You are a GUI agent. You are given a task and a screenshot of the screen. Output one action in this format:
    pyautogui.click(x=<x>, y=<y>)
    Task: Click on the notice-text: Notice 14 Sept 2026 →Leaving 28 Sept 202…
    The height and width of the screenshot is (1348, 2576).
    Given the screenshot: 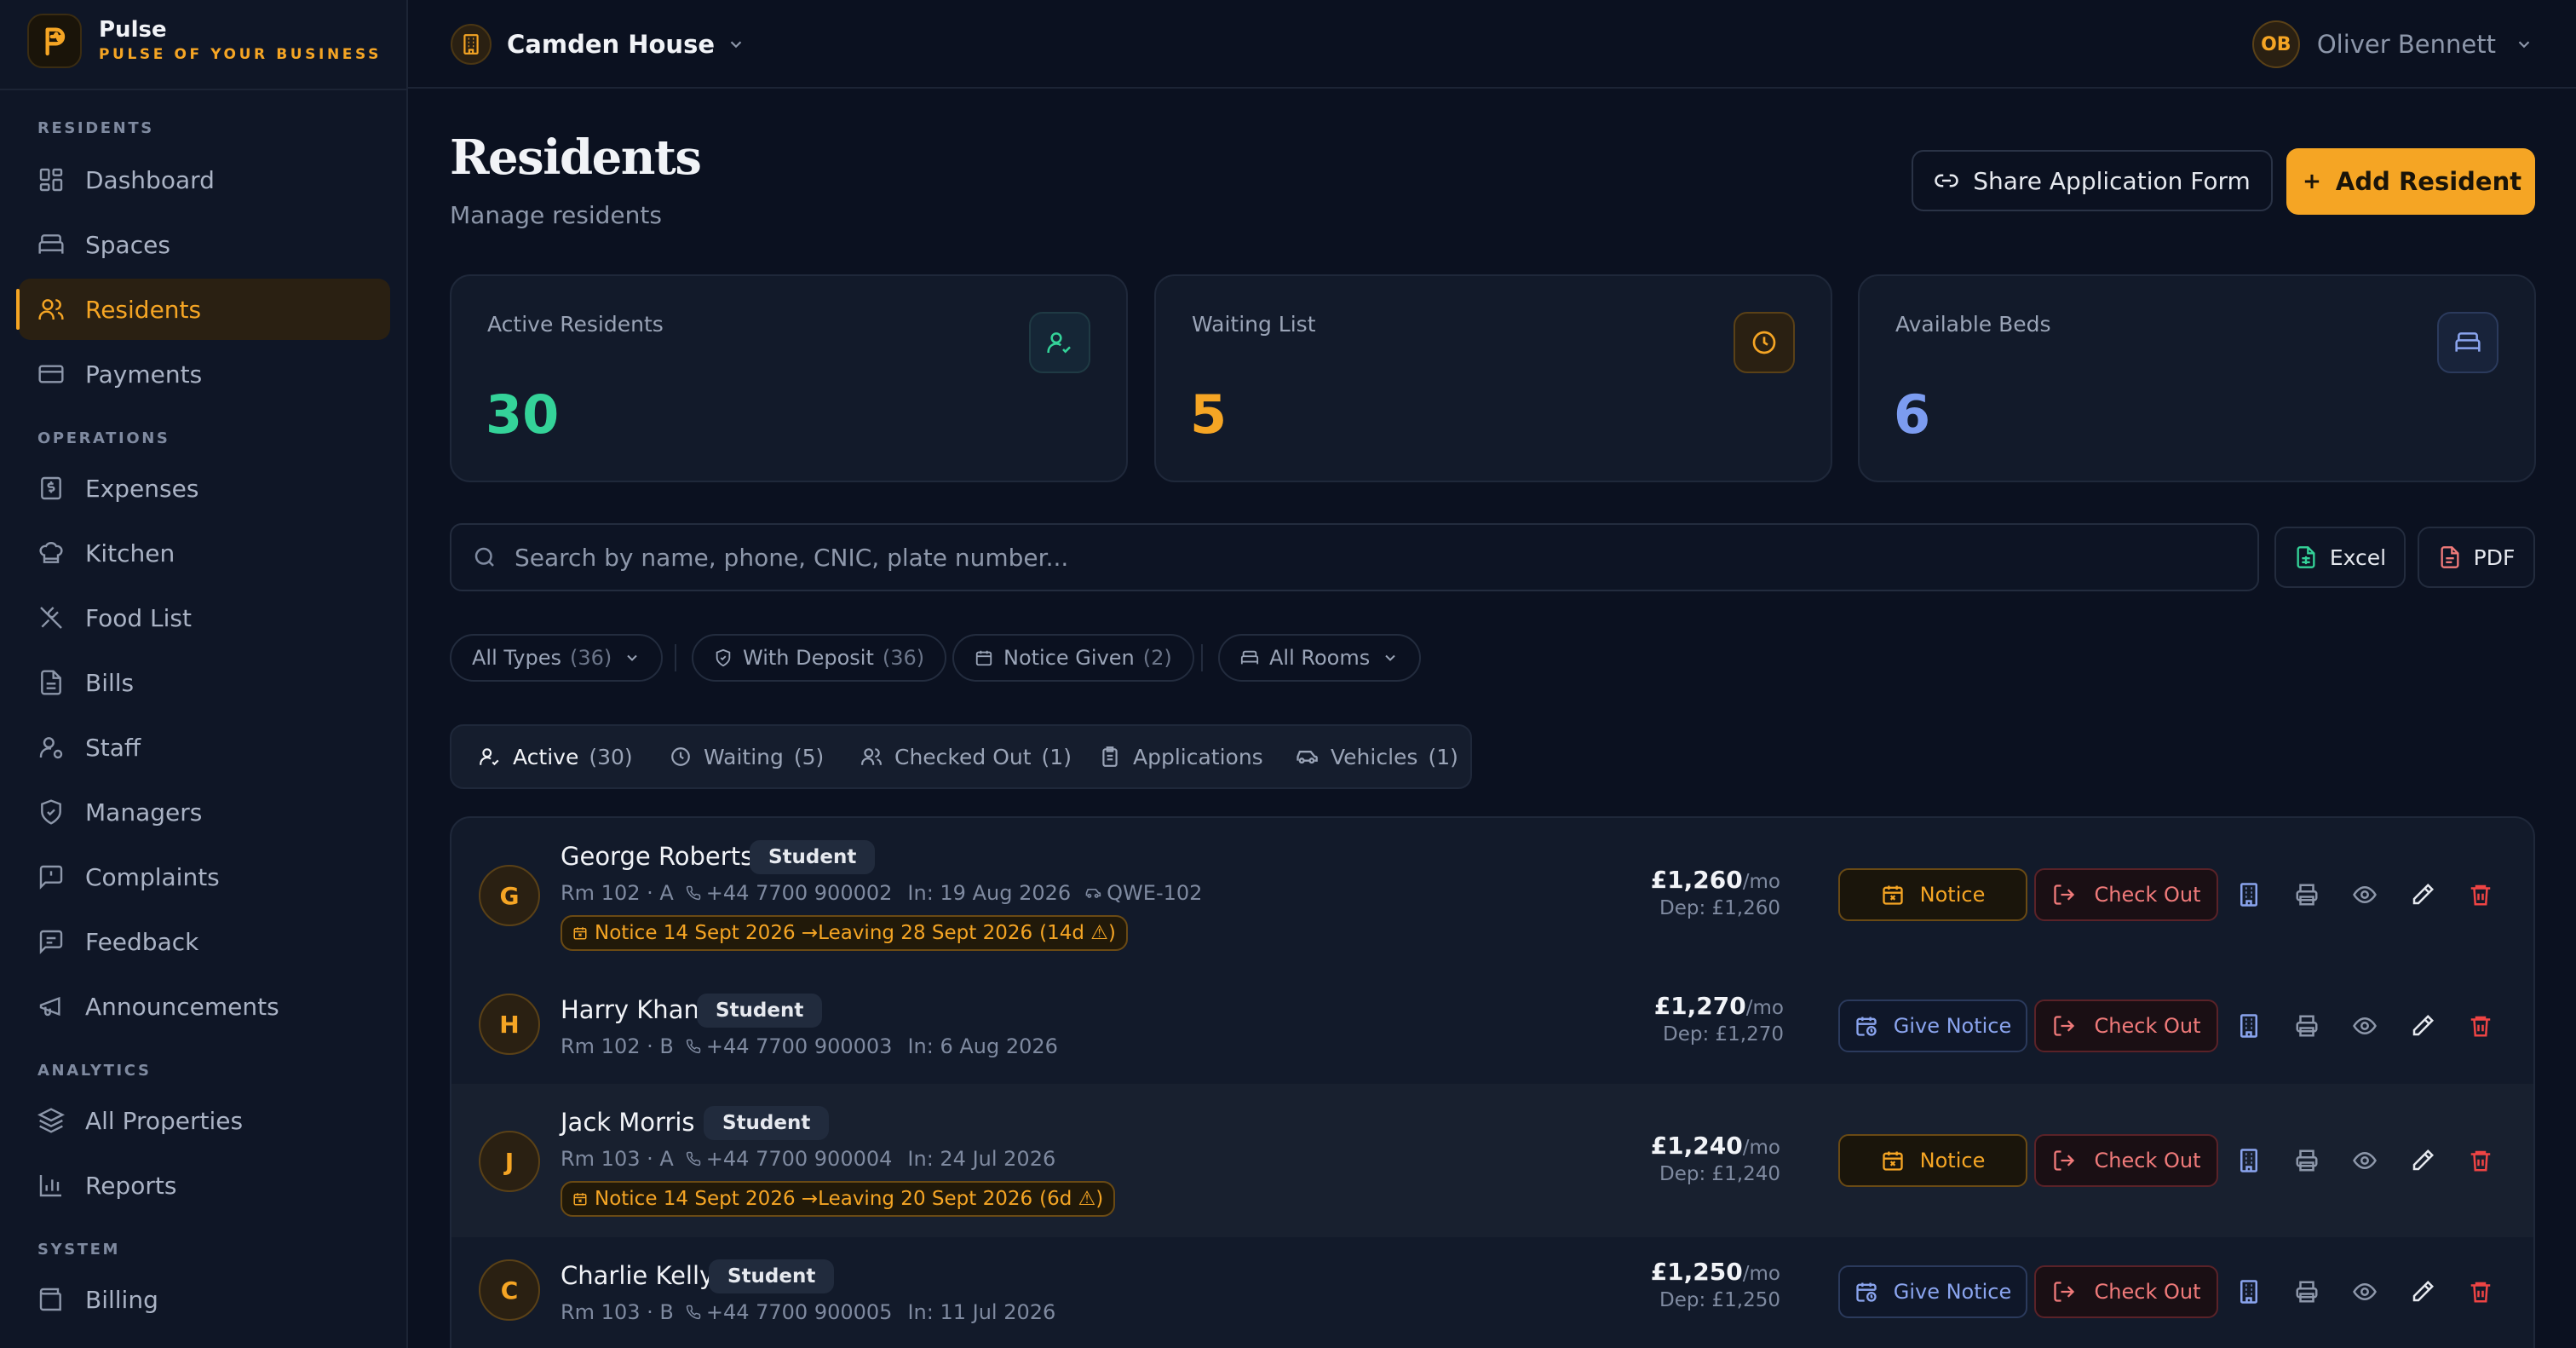 What is the action you would take?
    pyautogui.click(x=814, y=933)
    